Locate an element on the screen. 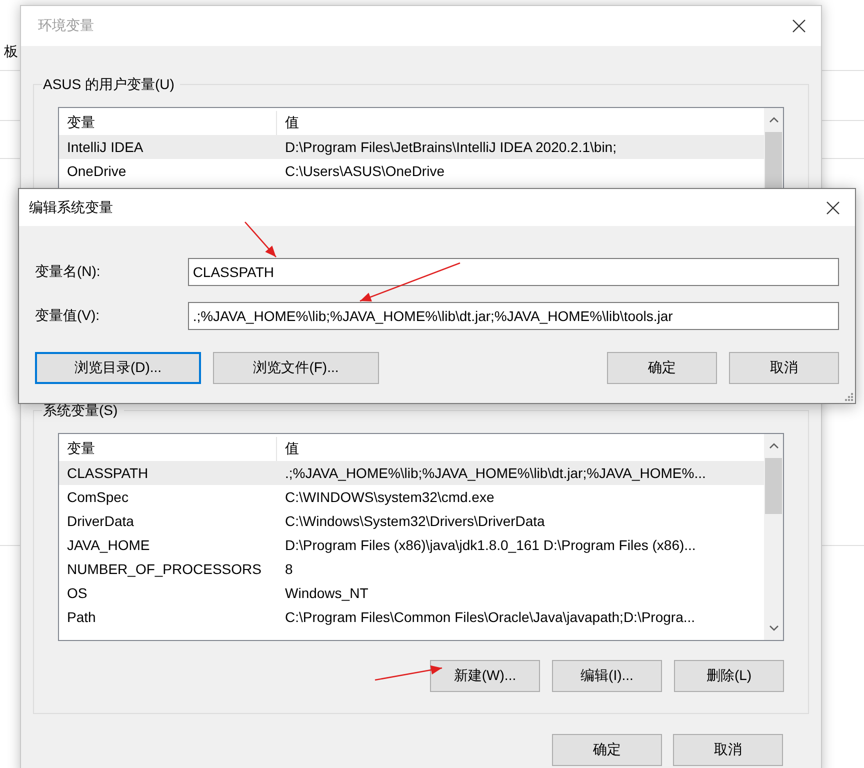  variable-value: C:\Users\ASUS\OneDrive is located at coordinates (365, 171).